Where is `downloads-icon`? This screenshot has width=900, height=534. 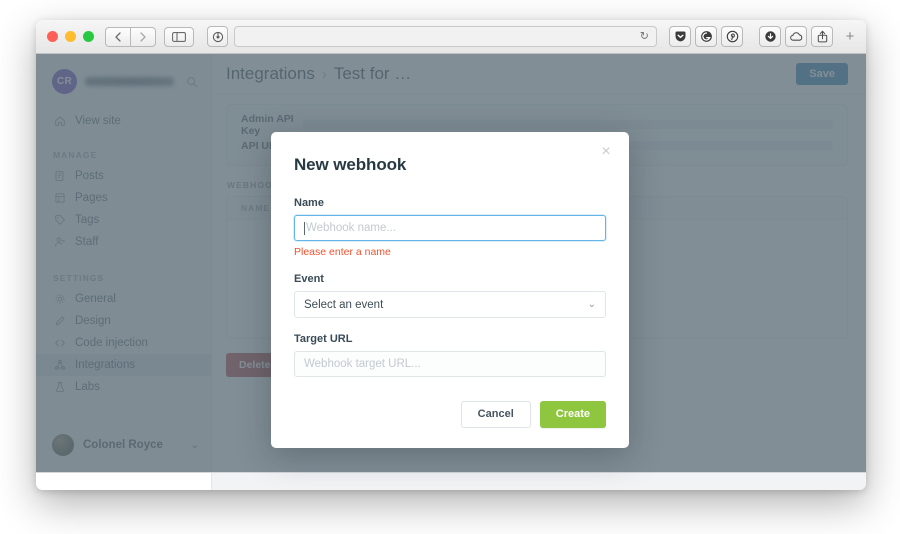
downloads-icon is located at coordinates (770, 36).